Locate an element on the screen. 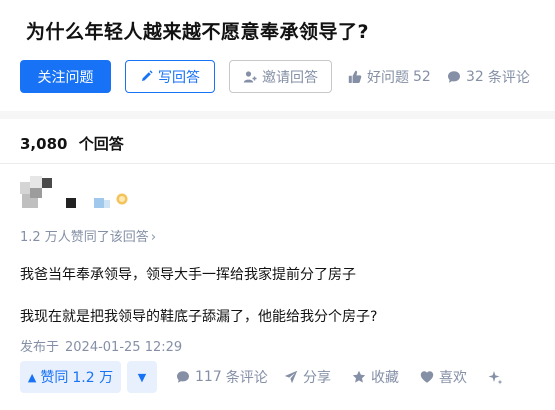 The image size is (555, 410). heart-icon is located at coordinates (427, 377).